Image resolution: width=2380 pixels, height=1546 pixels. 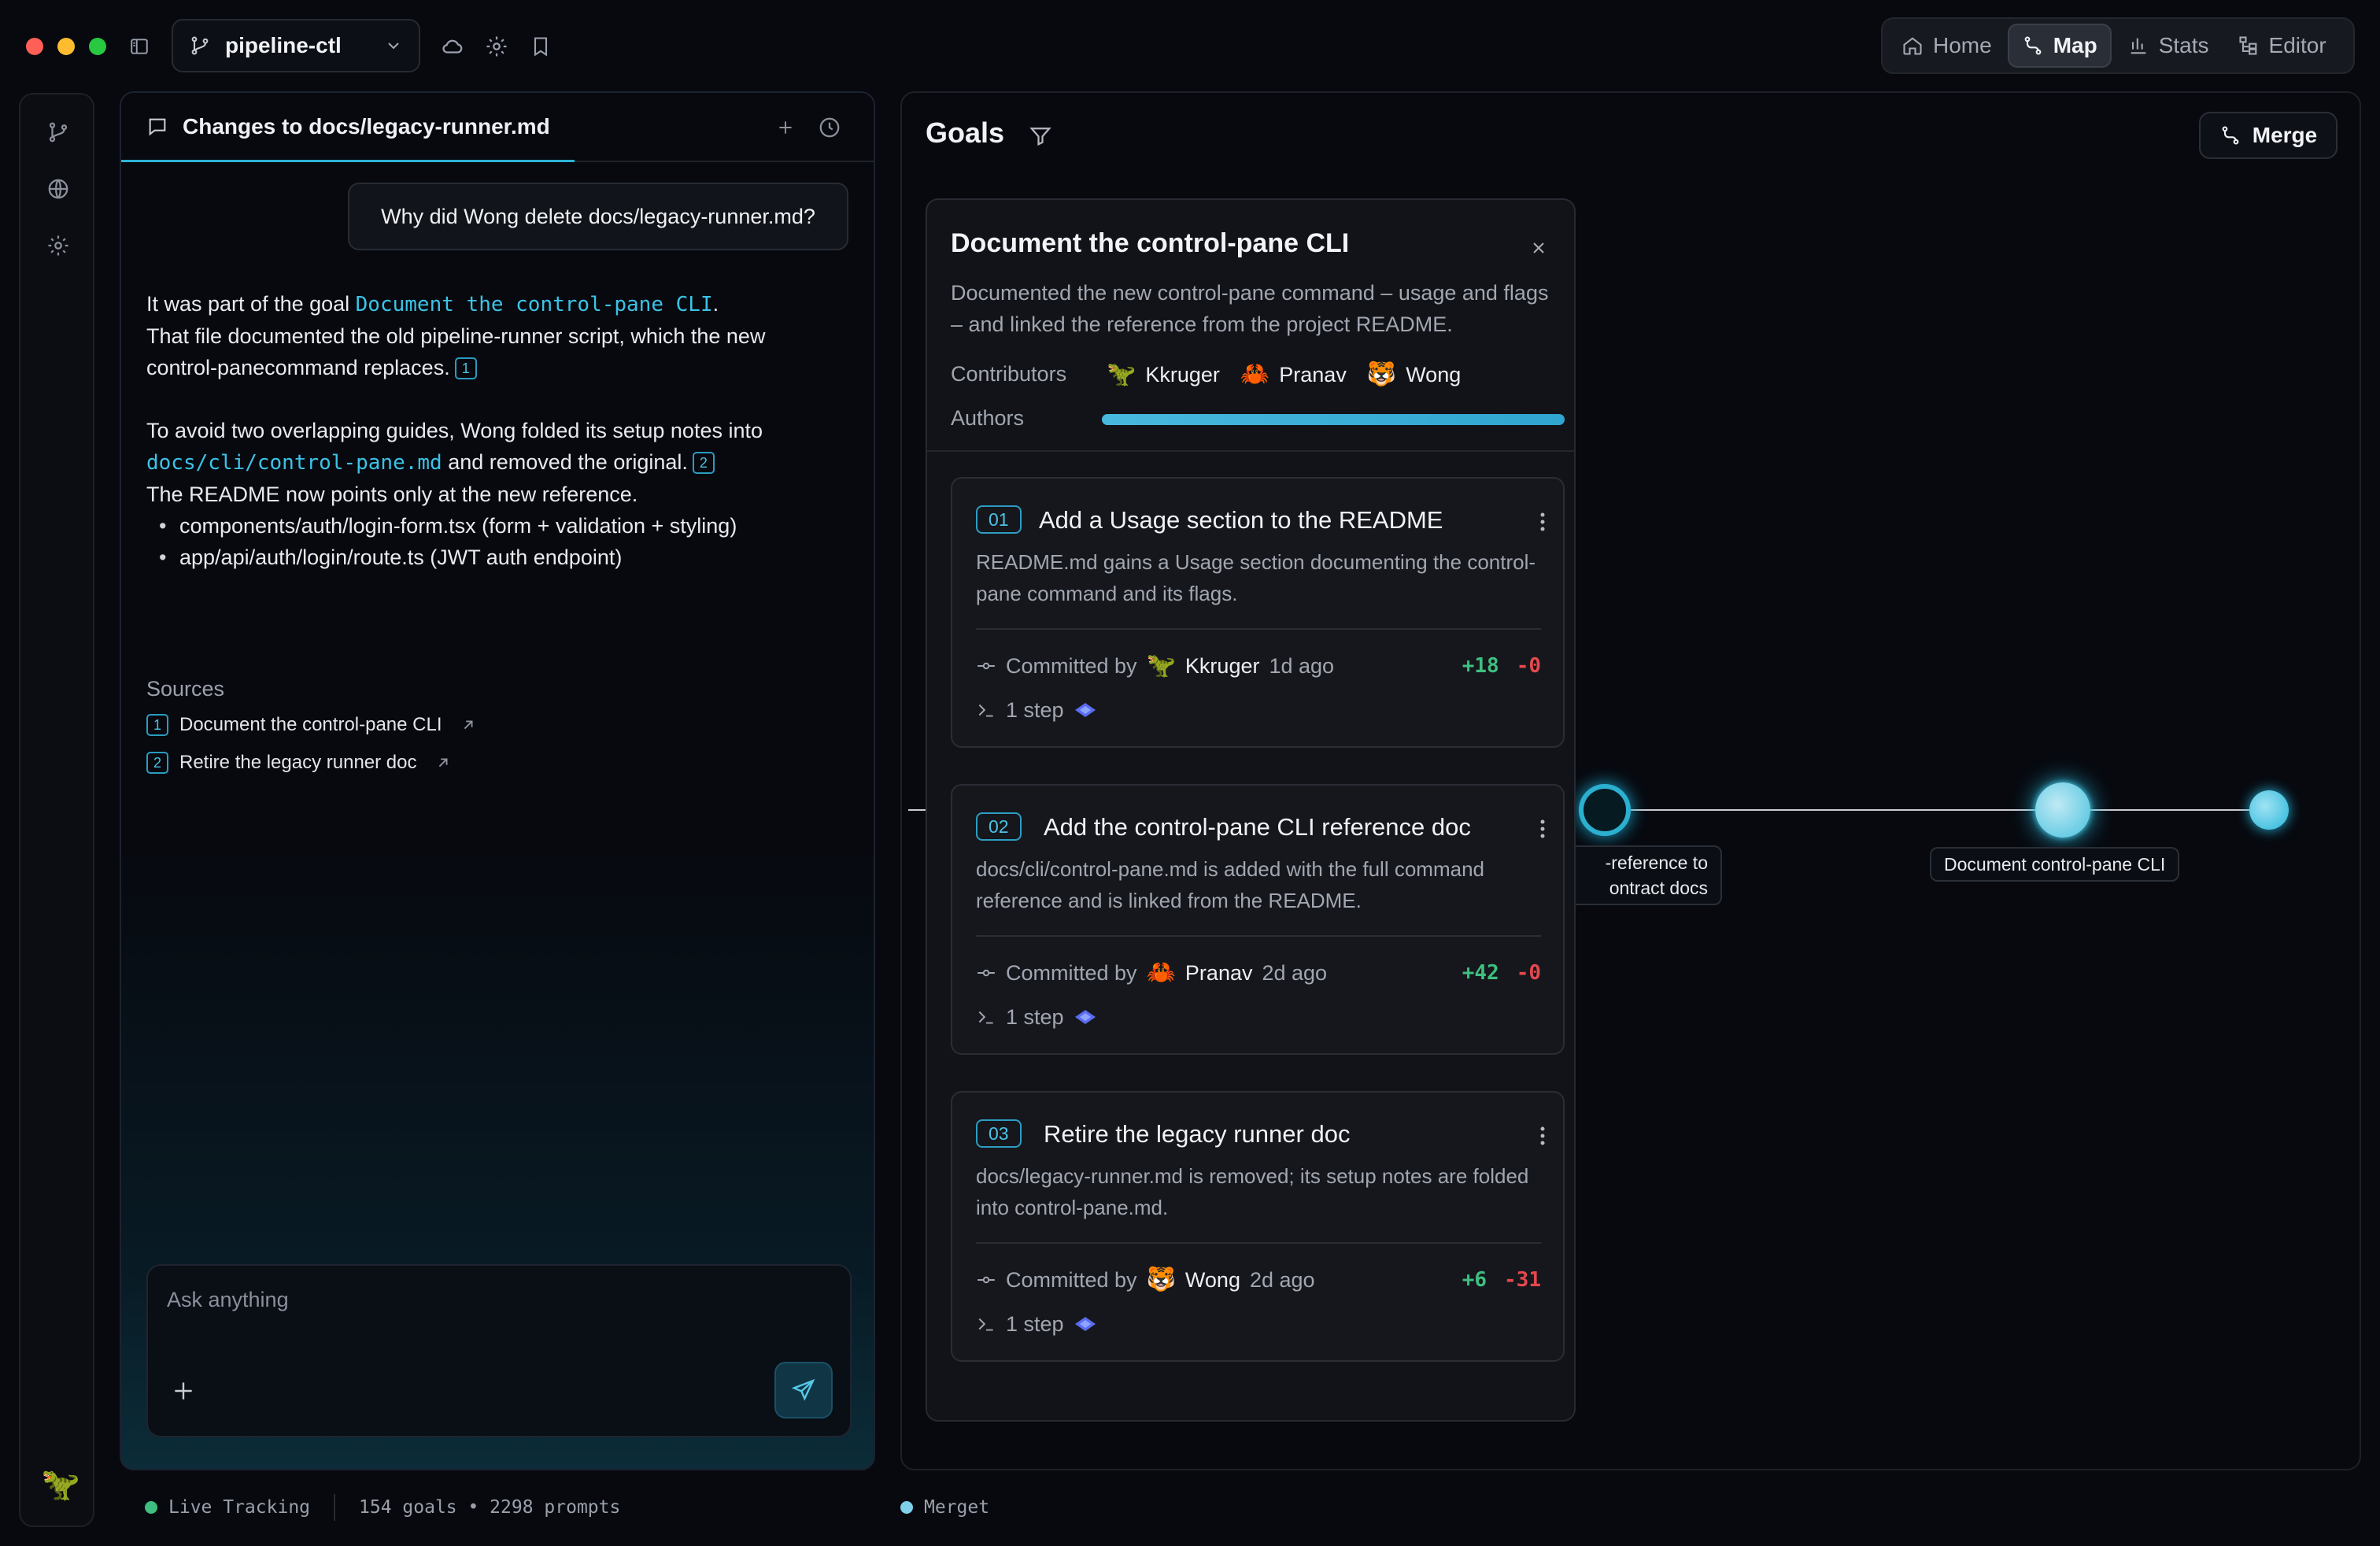 What do you see at coordinates (1480, 666) in the screenshot?
I see `lines-added: +18` at bounding box center [1480, 666].